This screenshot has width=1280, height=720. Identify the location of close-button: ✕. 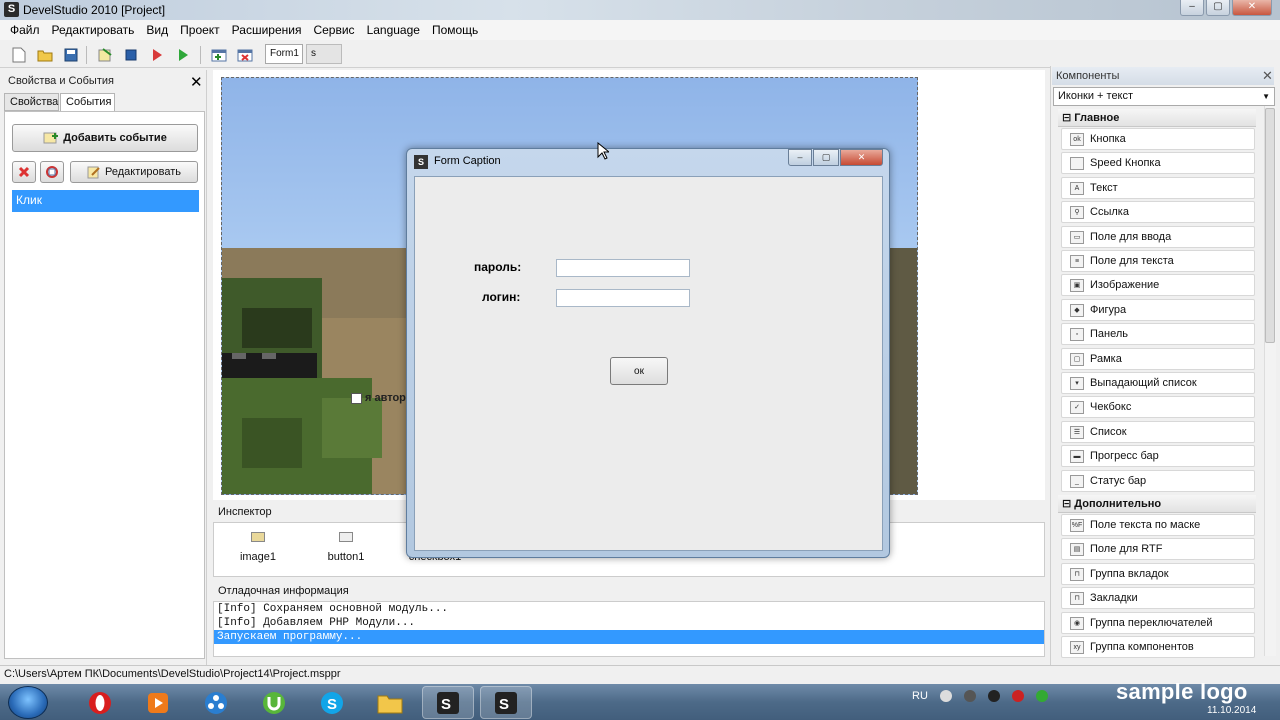
(1252, 8).